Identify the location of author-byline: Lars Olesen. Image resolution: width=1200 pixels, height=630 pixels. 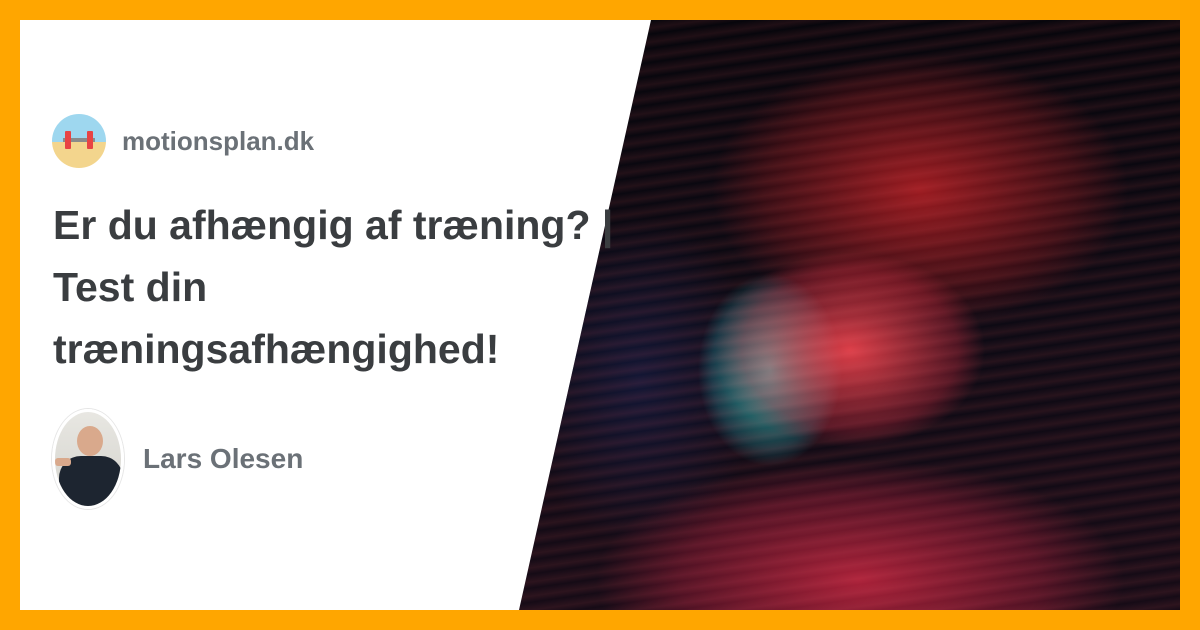
(177, 459).